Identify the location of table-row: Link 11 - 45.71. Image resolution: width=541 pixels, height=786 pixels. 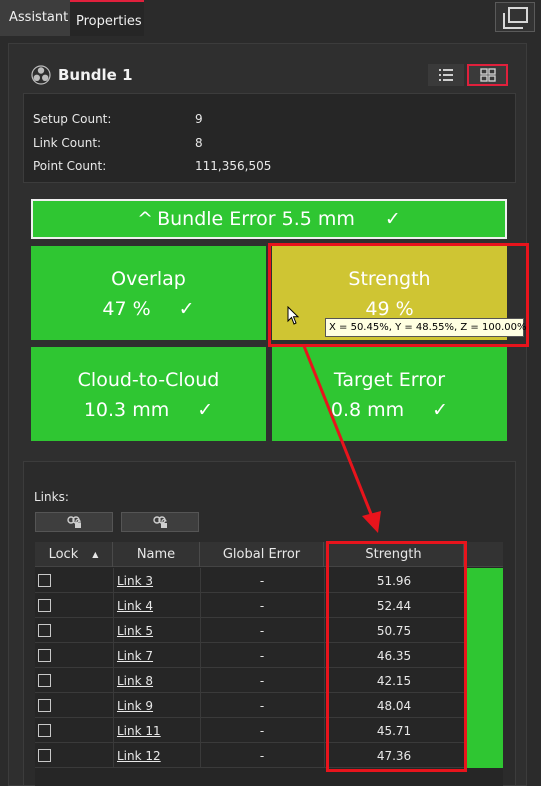
(269, 730).